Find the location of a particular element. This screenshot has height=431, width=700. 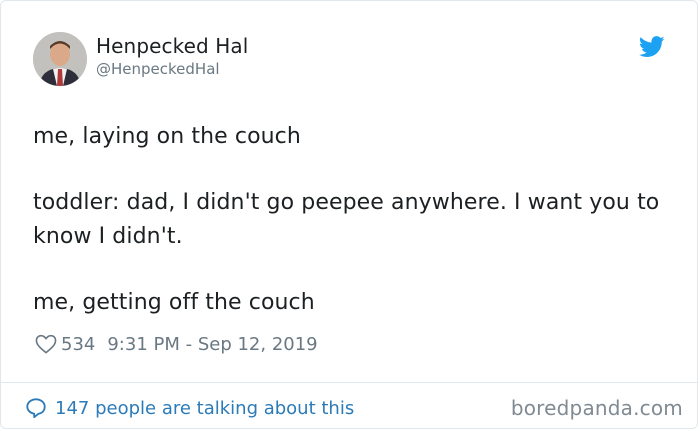

heart-icon is located at coordinates (46, 344).